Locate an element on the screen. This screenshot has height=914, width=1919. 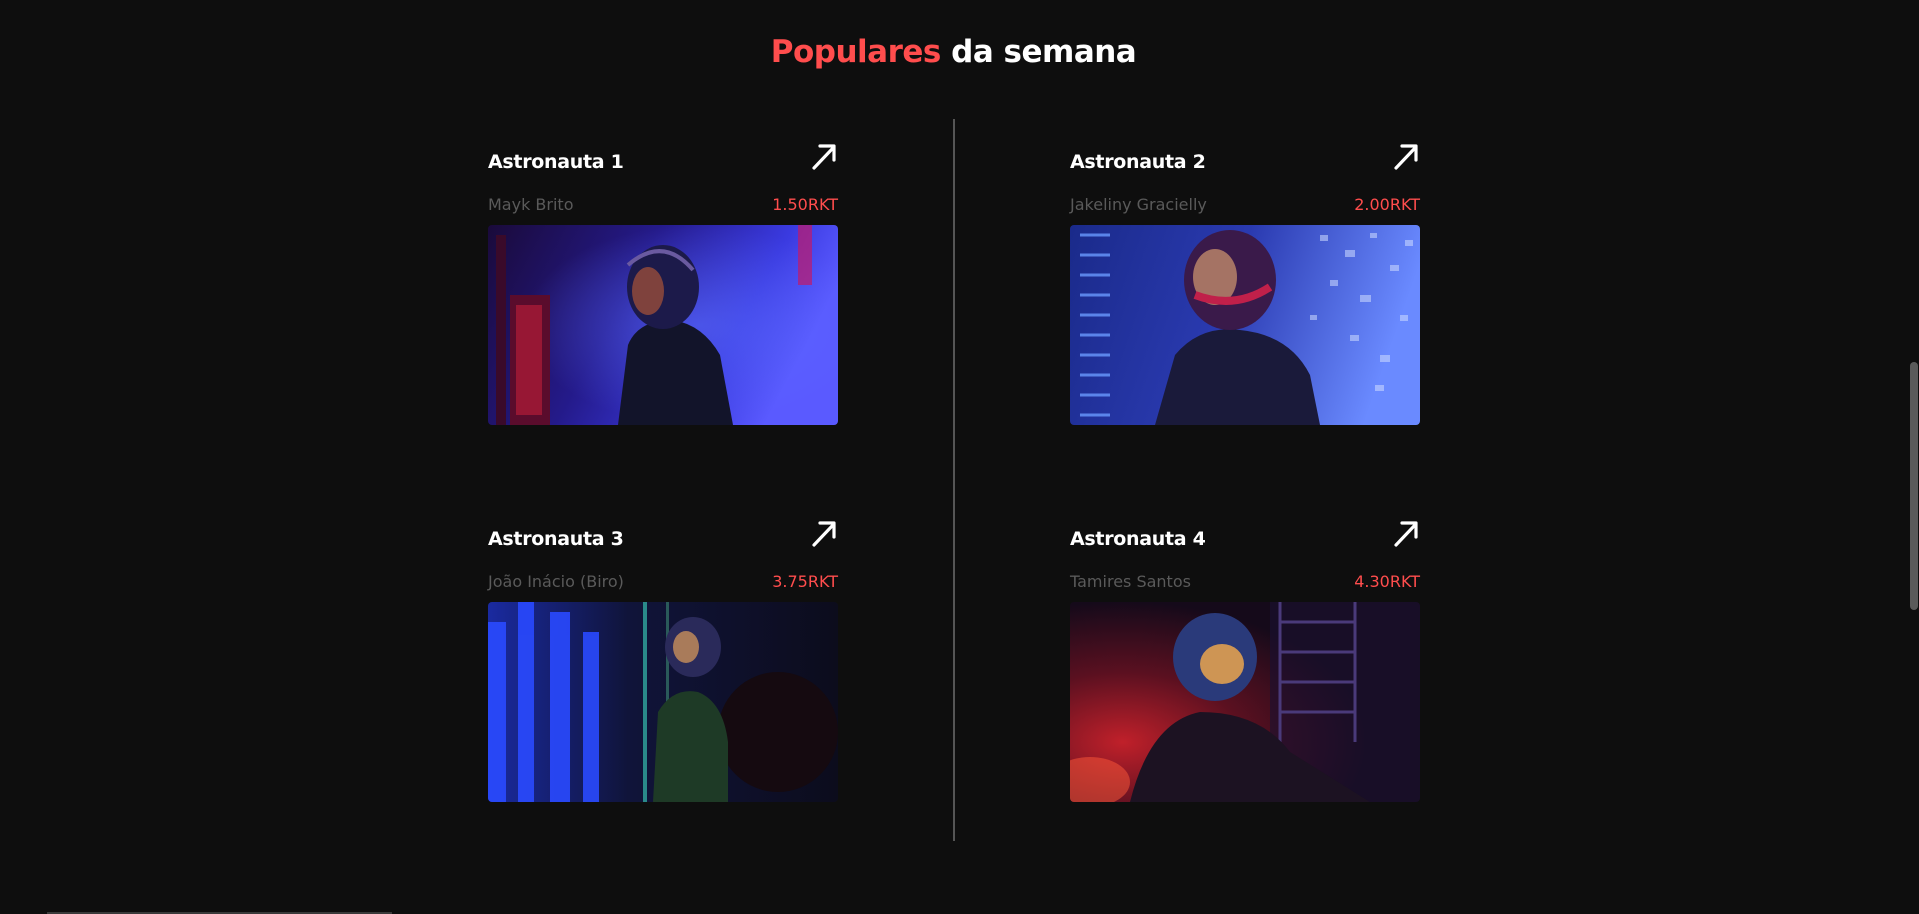
nft-card: Astronauta 2 Jakeliny Gracielly 2.00RKT is located at coordinates (1245, 283).